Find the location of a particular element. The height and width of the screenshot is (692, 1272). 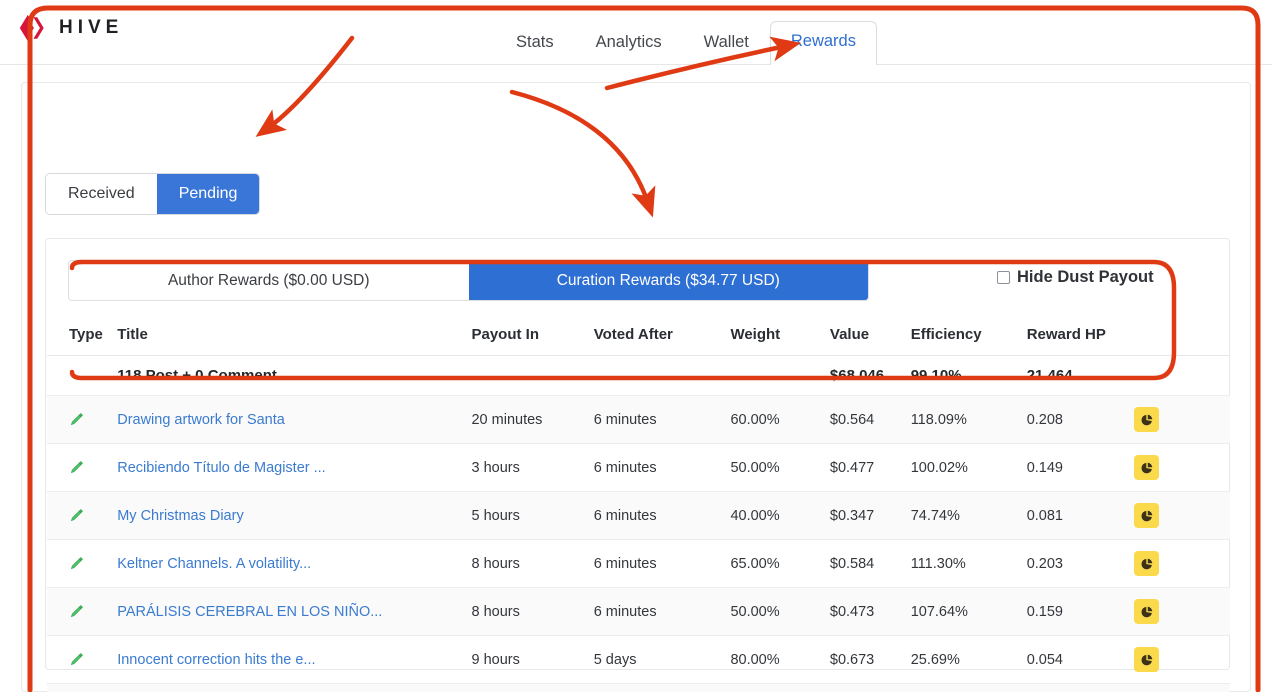

received-button: Received is located at coordinates (101, 194).